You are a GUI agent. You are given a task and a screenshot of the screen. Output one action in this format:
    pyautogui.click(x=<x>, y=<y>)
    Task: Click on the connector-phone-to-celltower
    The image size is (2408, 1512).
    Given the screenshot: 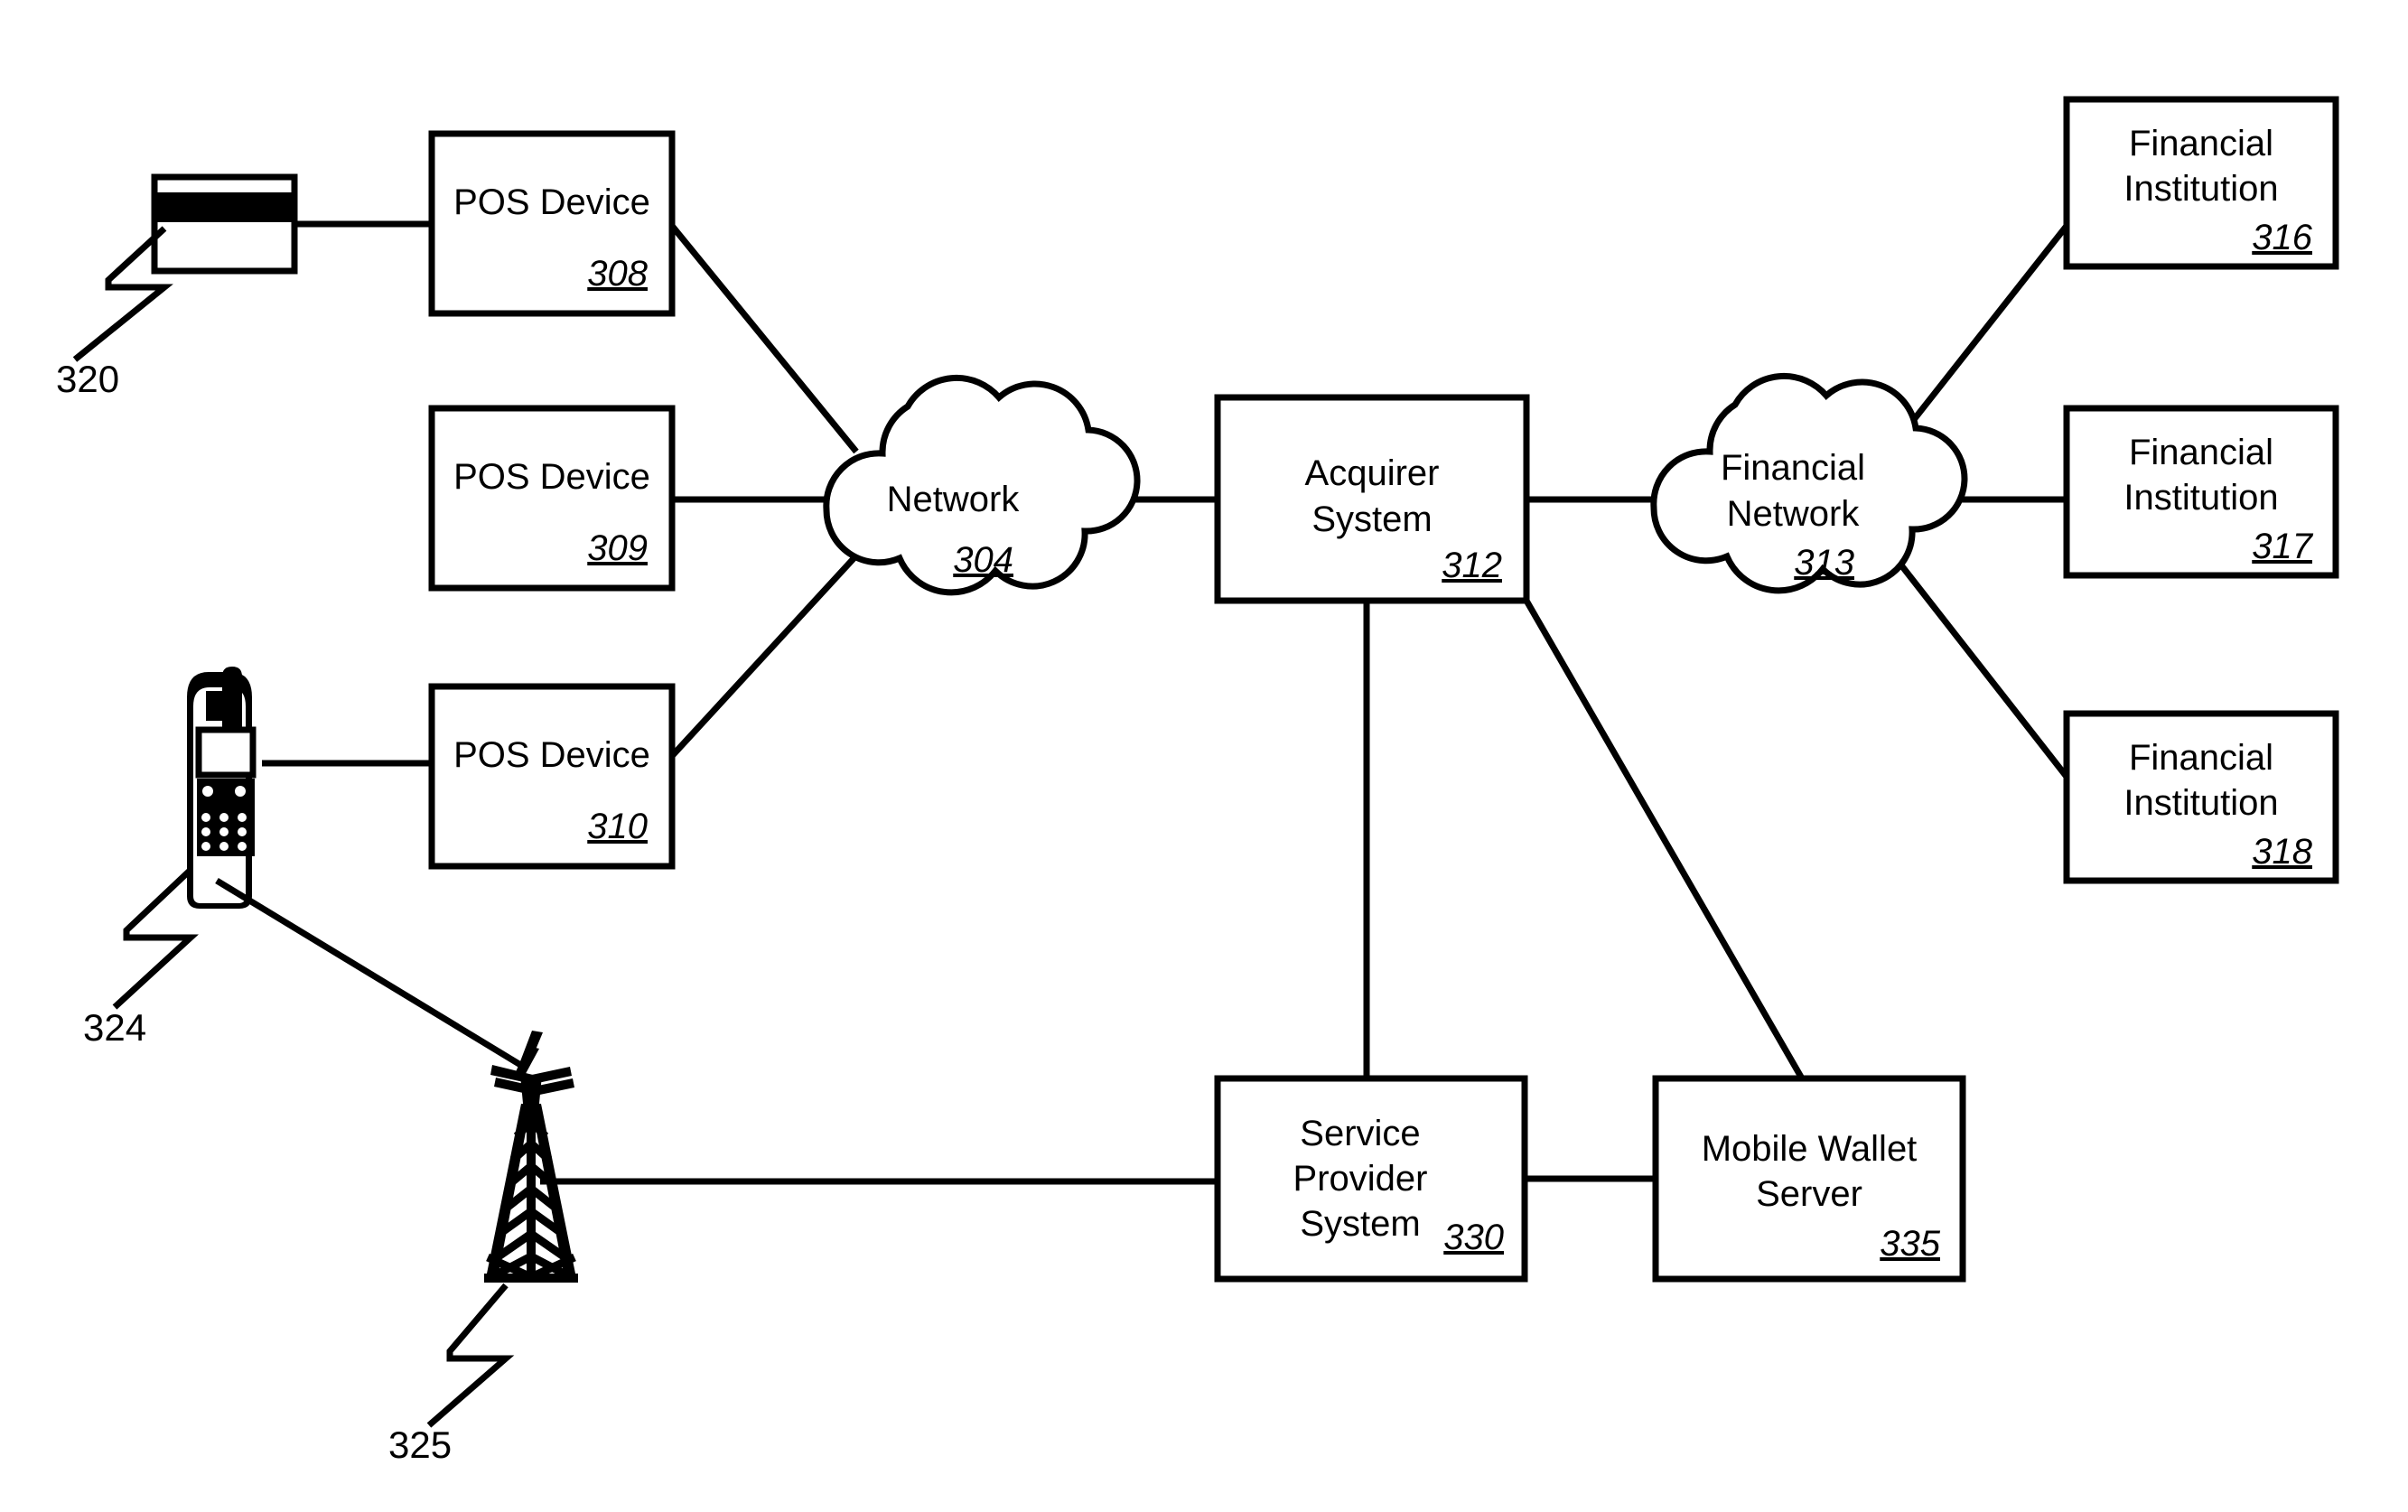 What is the action you would take?
    pyautogui.click(x=369, y=974)
    